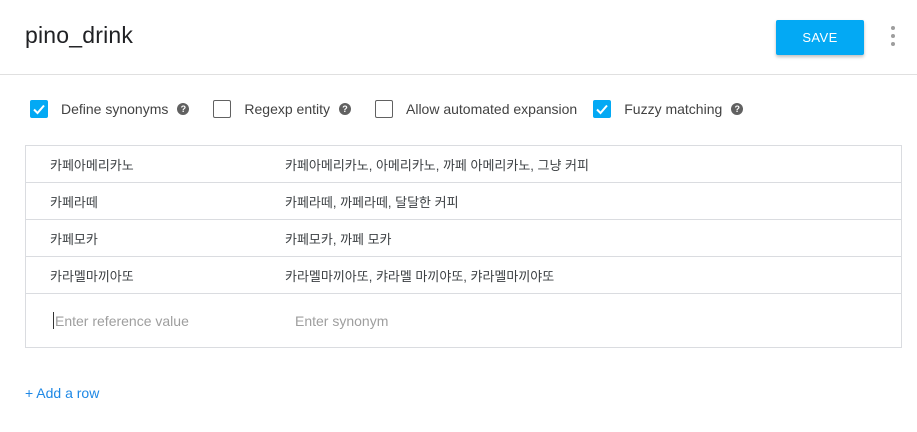 The height and width of the screenshot is (432, 917). What do you see at coordinates (62, 393) in the screenshot?
I see `add-row-link: + Add a row` at bounding box center [62, 393].